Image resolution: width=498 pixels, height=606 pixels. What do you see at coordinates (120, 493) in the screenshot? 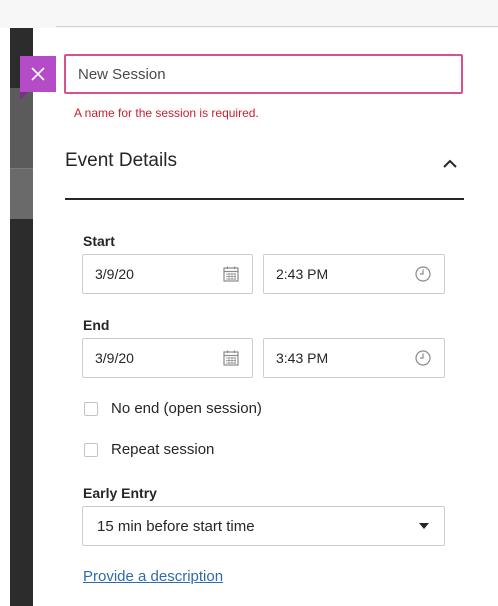
I see `early-entry-label: Early Entry` at bounding box center [120, 493].